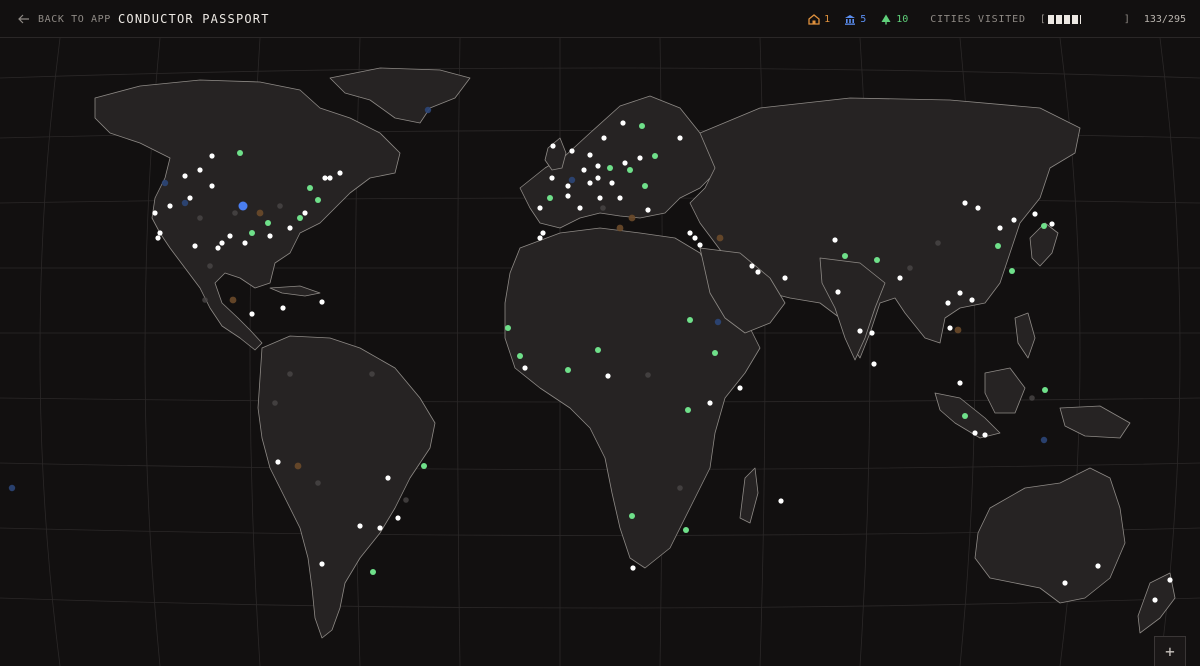 The height and width of the screenshot is (666, 1200). Describe the element at coordinates (64, 19) in the screenshot. I see `back-to-app-link: BACK TO APP` at that location.